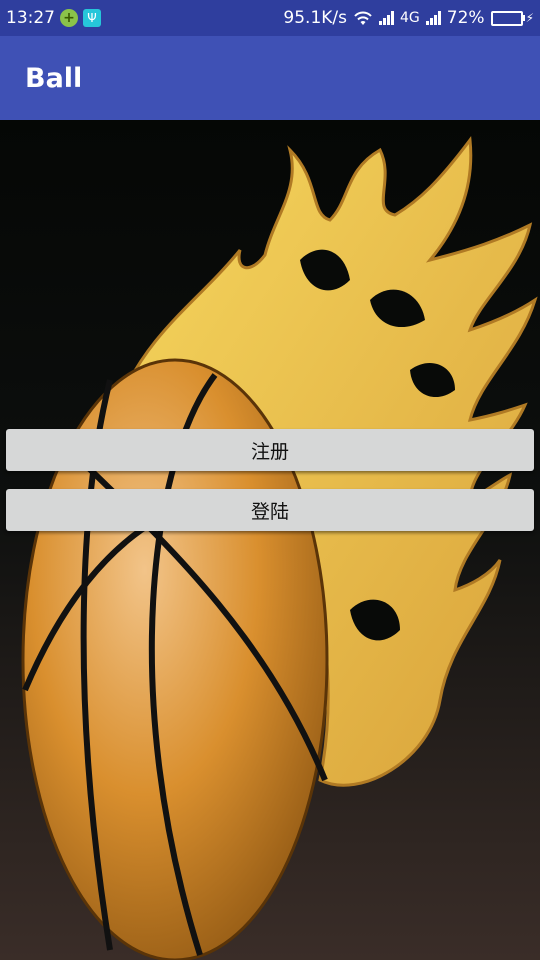 This screenshot has width=540, height=960. Describe the element at coordinates (270, 78) in the screenshot. I see `app-bar: Ball` at that location.